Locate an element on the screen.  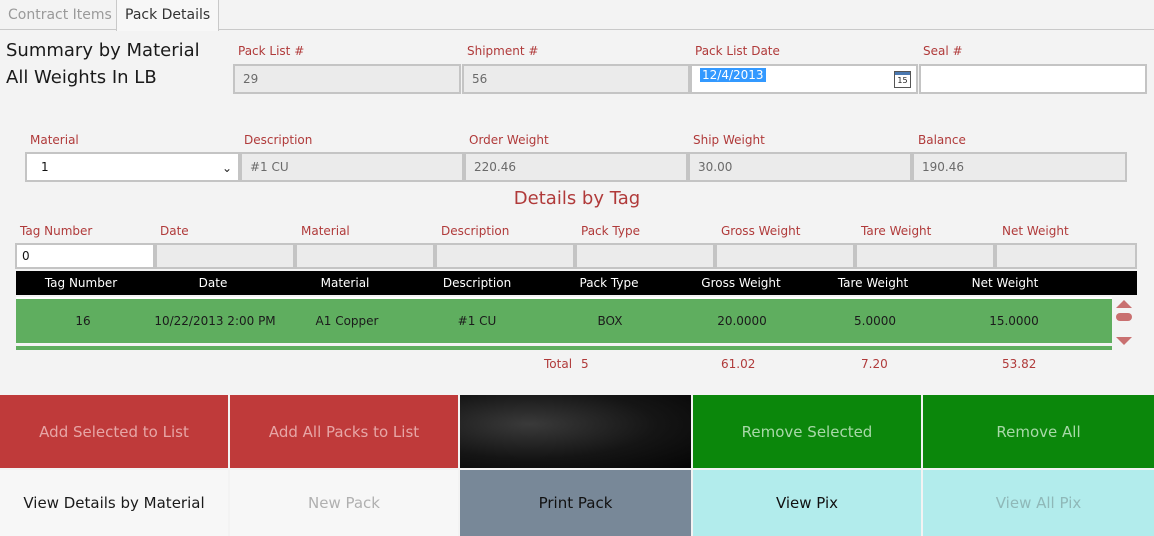
view-pix-button: View Pix is located at coordinates (807, 503).